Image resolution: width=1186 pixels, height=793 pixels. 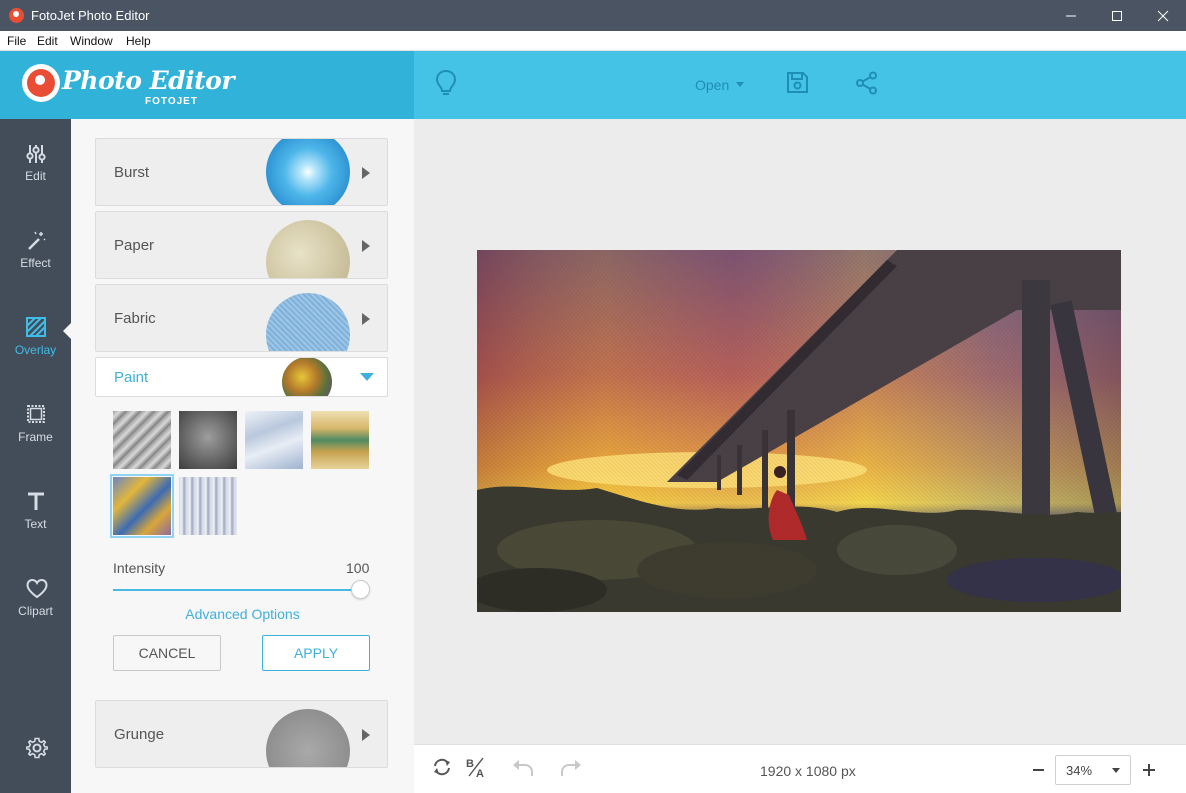 I want to click on fotojet-app-icon, so click(x=16, y=15).